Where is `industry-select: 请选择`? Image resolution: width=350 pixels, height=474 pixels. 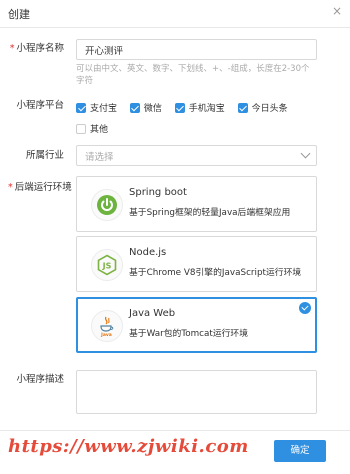
industry-select: 请选择 is located at coordinates (196, 155).